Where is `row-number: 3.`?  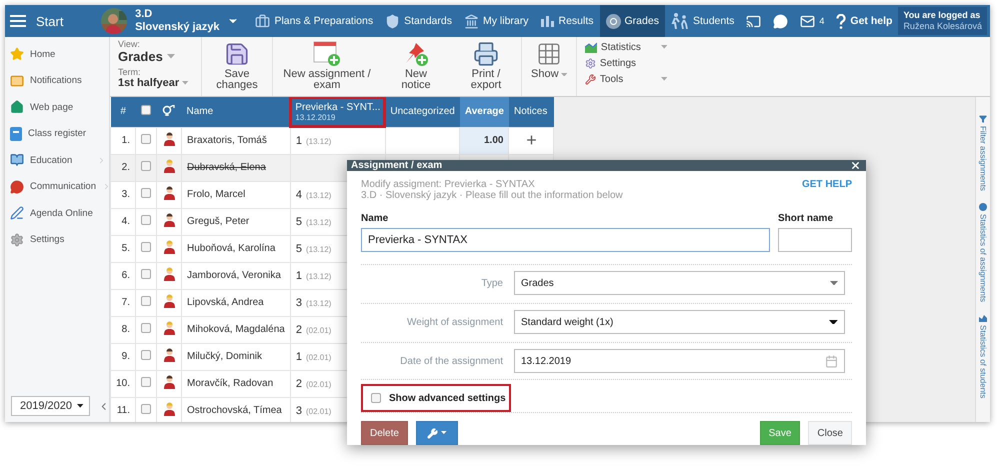 row-number: 3. is located at coordinates (126, 194).